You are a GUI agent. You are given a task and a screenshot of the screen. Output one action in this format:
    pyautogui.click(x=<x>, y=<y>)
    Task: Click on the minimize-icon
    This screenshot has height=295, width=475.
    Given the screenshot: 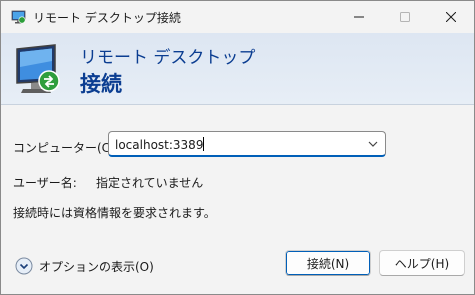 What is the action you would take?
    pyautogui.click(x=359, y=17)
    